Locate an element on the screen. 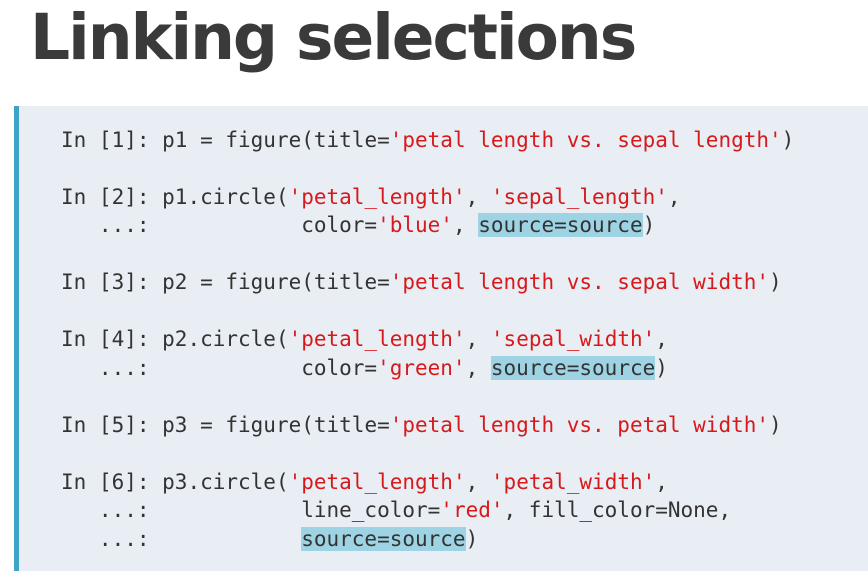  code-line-in-6-continuation-2: ...: source=source) is located at coordinates (269, 539).